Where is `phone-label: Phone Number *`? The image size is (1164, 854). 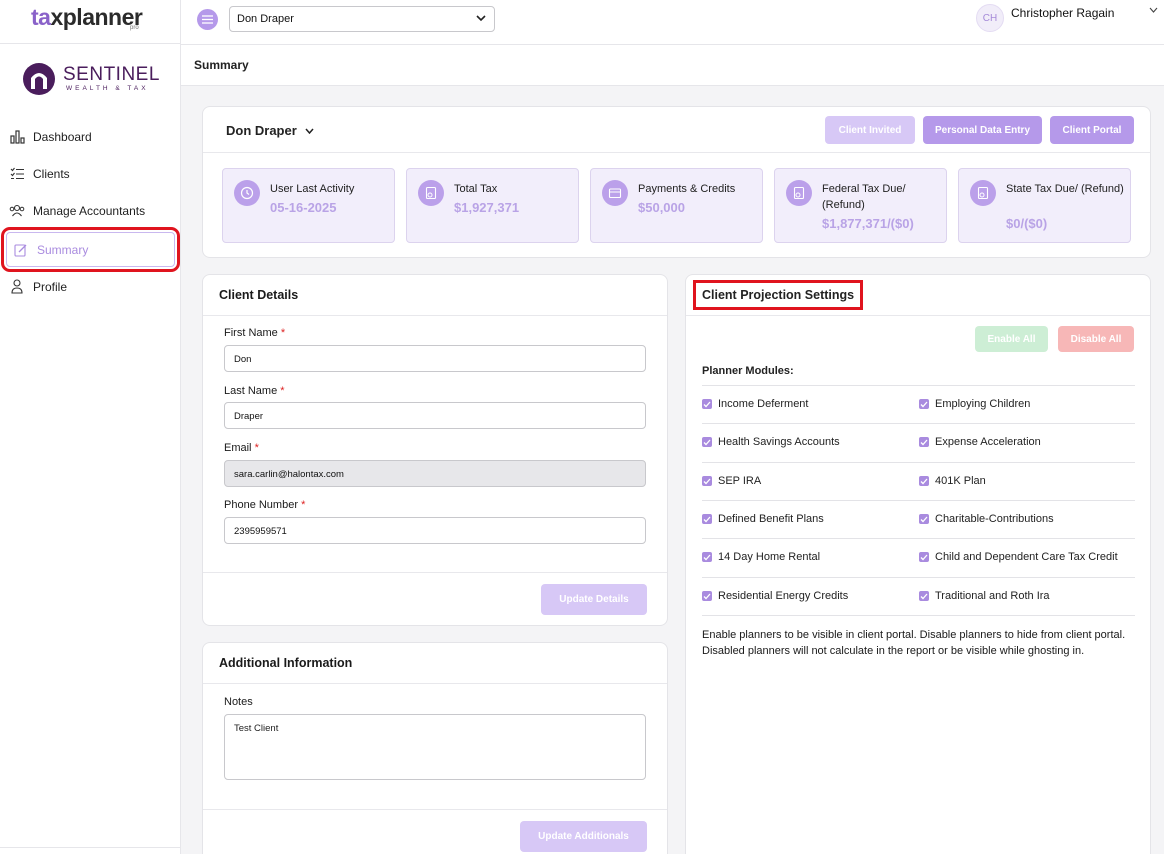
phone-label: Phone Number * is located at coordinates (265, 505).